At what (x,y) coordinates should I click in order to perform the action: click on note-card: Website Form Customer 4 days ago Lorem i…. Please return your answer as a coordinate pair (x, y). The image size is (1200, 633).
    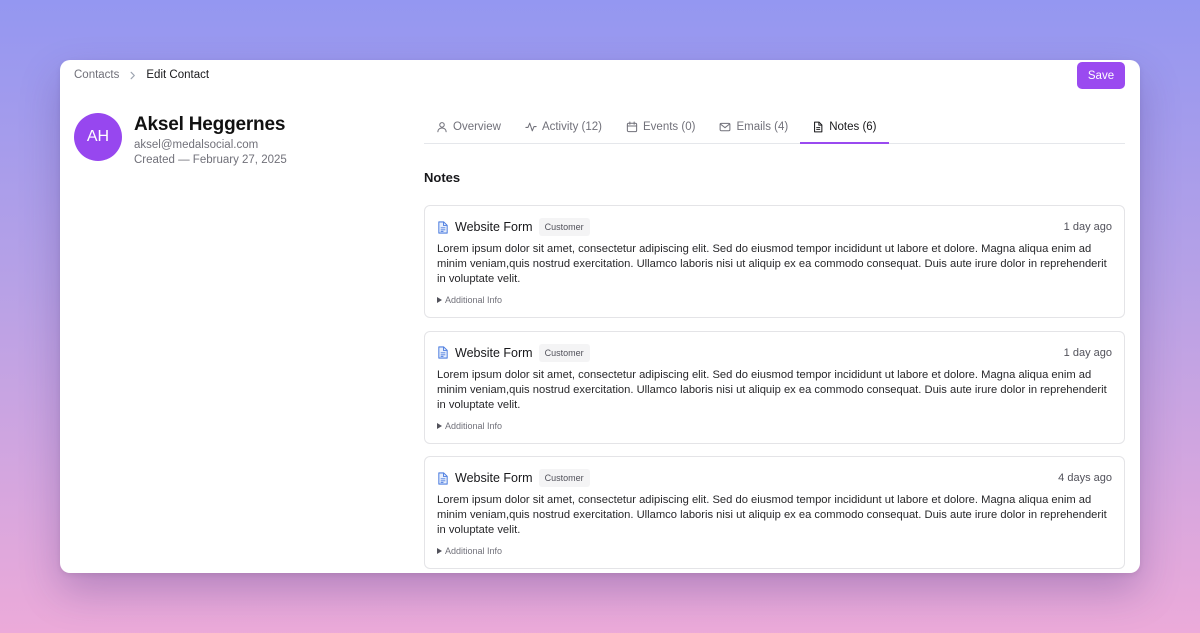
    Looking at the image, I should click on (774, 512).